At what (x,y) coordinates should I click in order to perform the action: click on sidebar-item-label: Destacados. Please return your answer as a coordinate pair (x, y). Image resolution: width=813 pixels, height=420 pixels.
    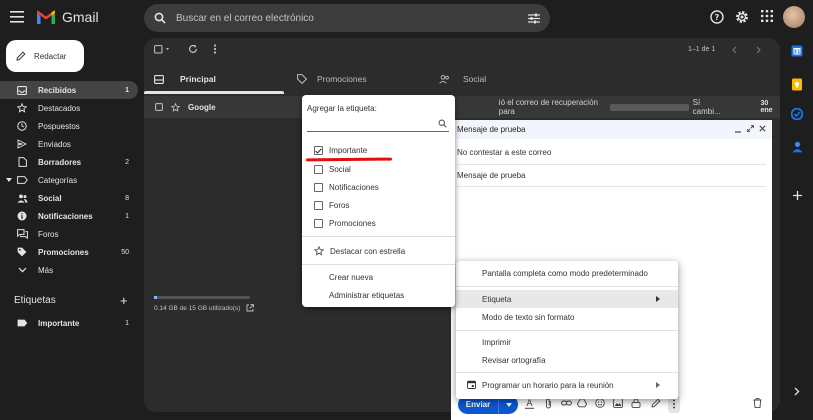
    Looking at the image, I should click on (59, 108).